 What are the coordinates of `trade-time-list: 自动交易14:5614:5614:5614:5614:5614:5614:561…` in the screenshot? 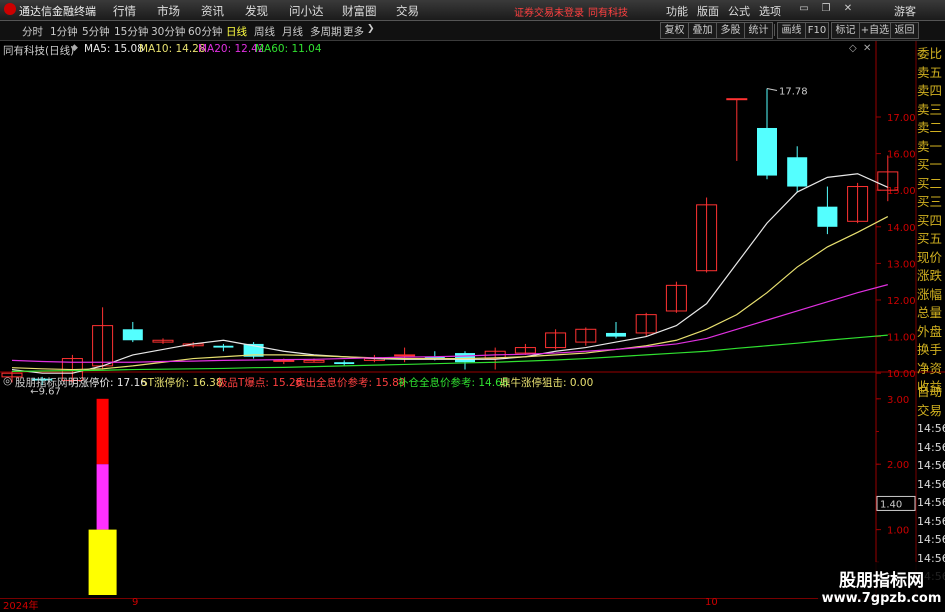 It's located at (931, 485).